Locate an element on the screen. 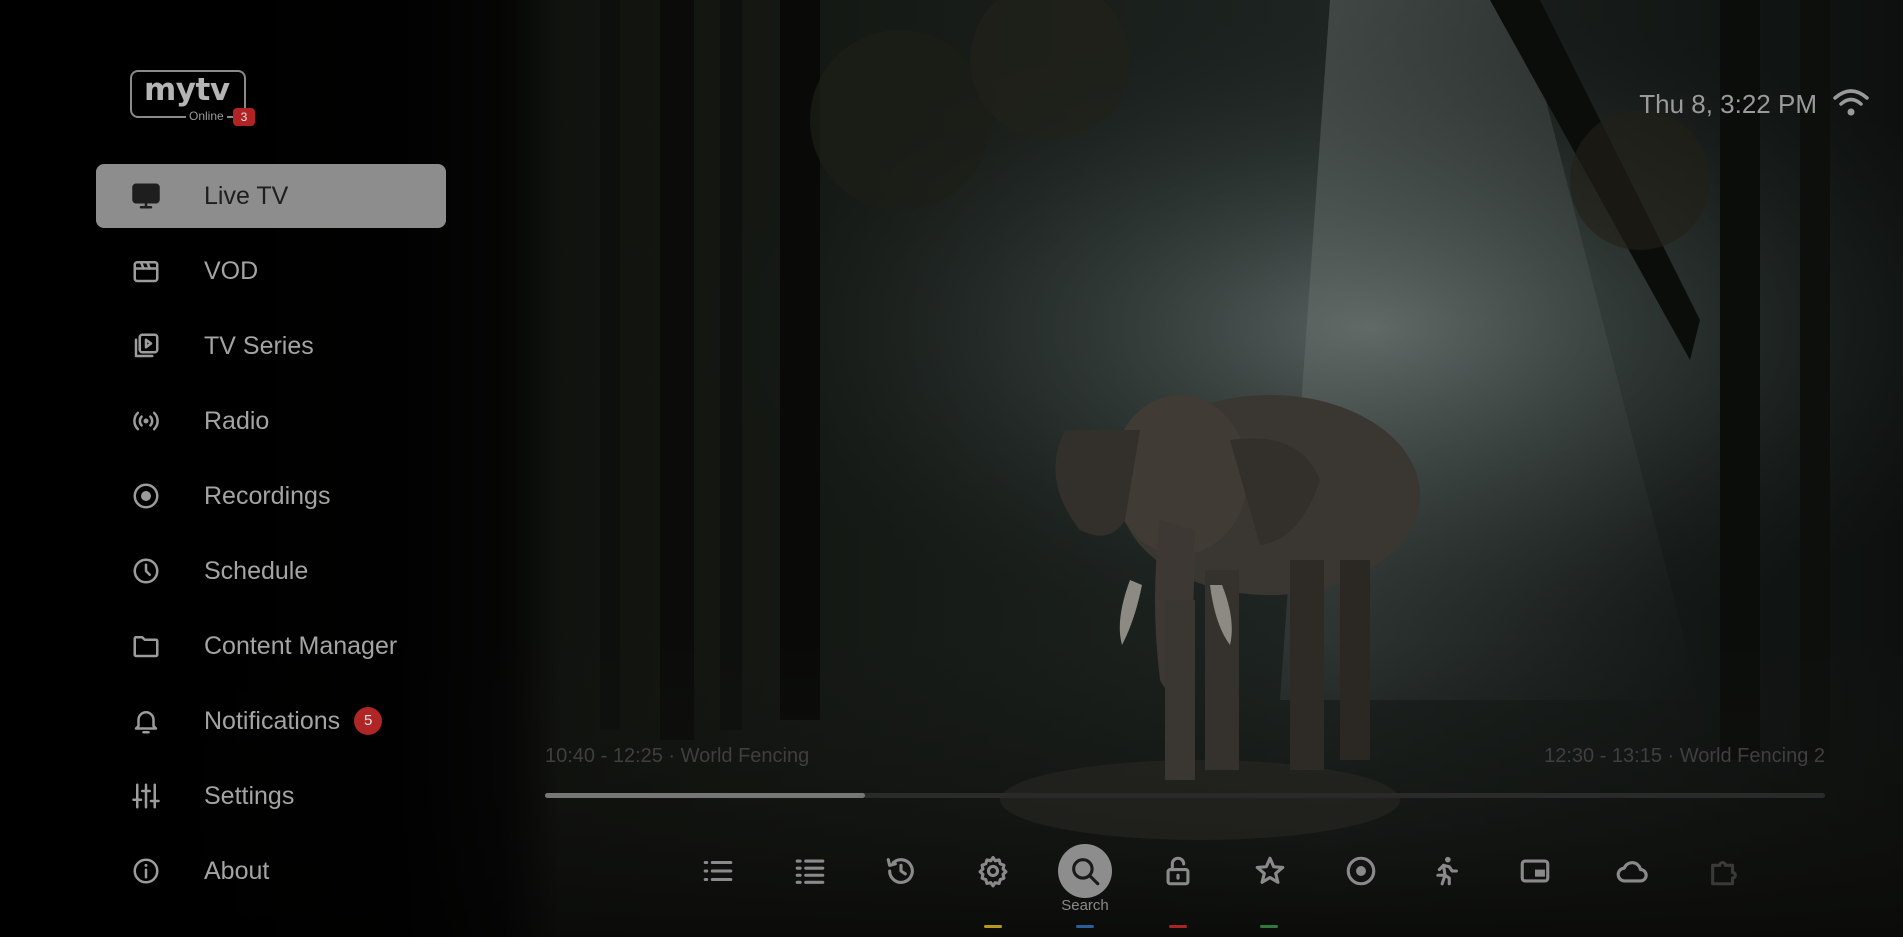 This screenshot has width=1903, height=937. parental-lock-button is located at coordinates (1178, 871).